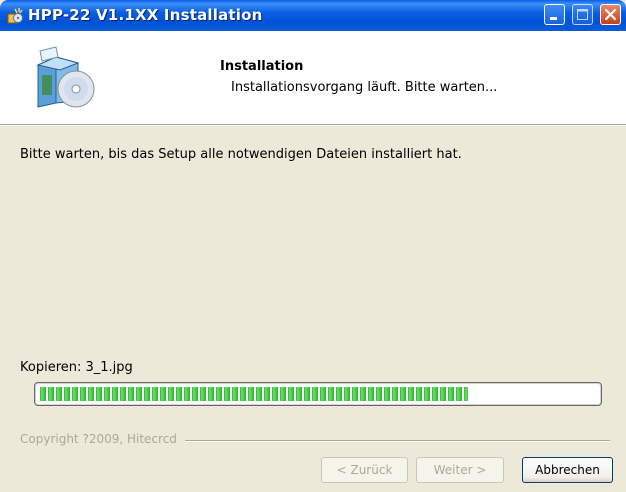 The width and height of the screenshot is (626, 492). I want to click on minimize-icon, so click(553, 18).